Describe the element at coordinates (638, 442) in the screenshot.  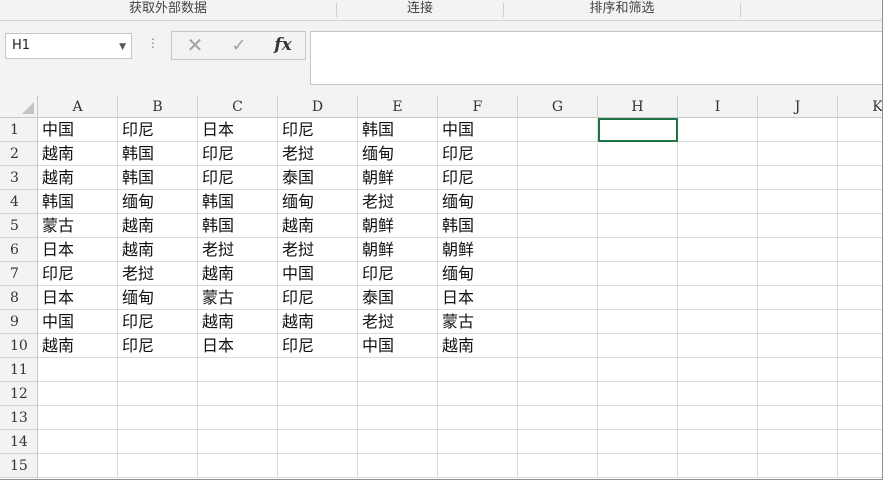
I see `cell-h14` at that location.